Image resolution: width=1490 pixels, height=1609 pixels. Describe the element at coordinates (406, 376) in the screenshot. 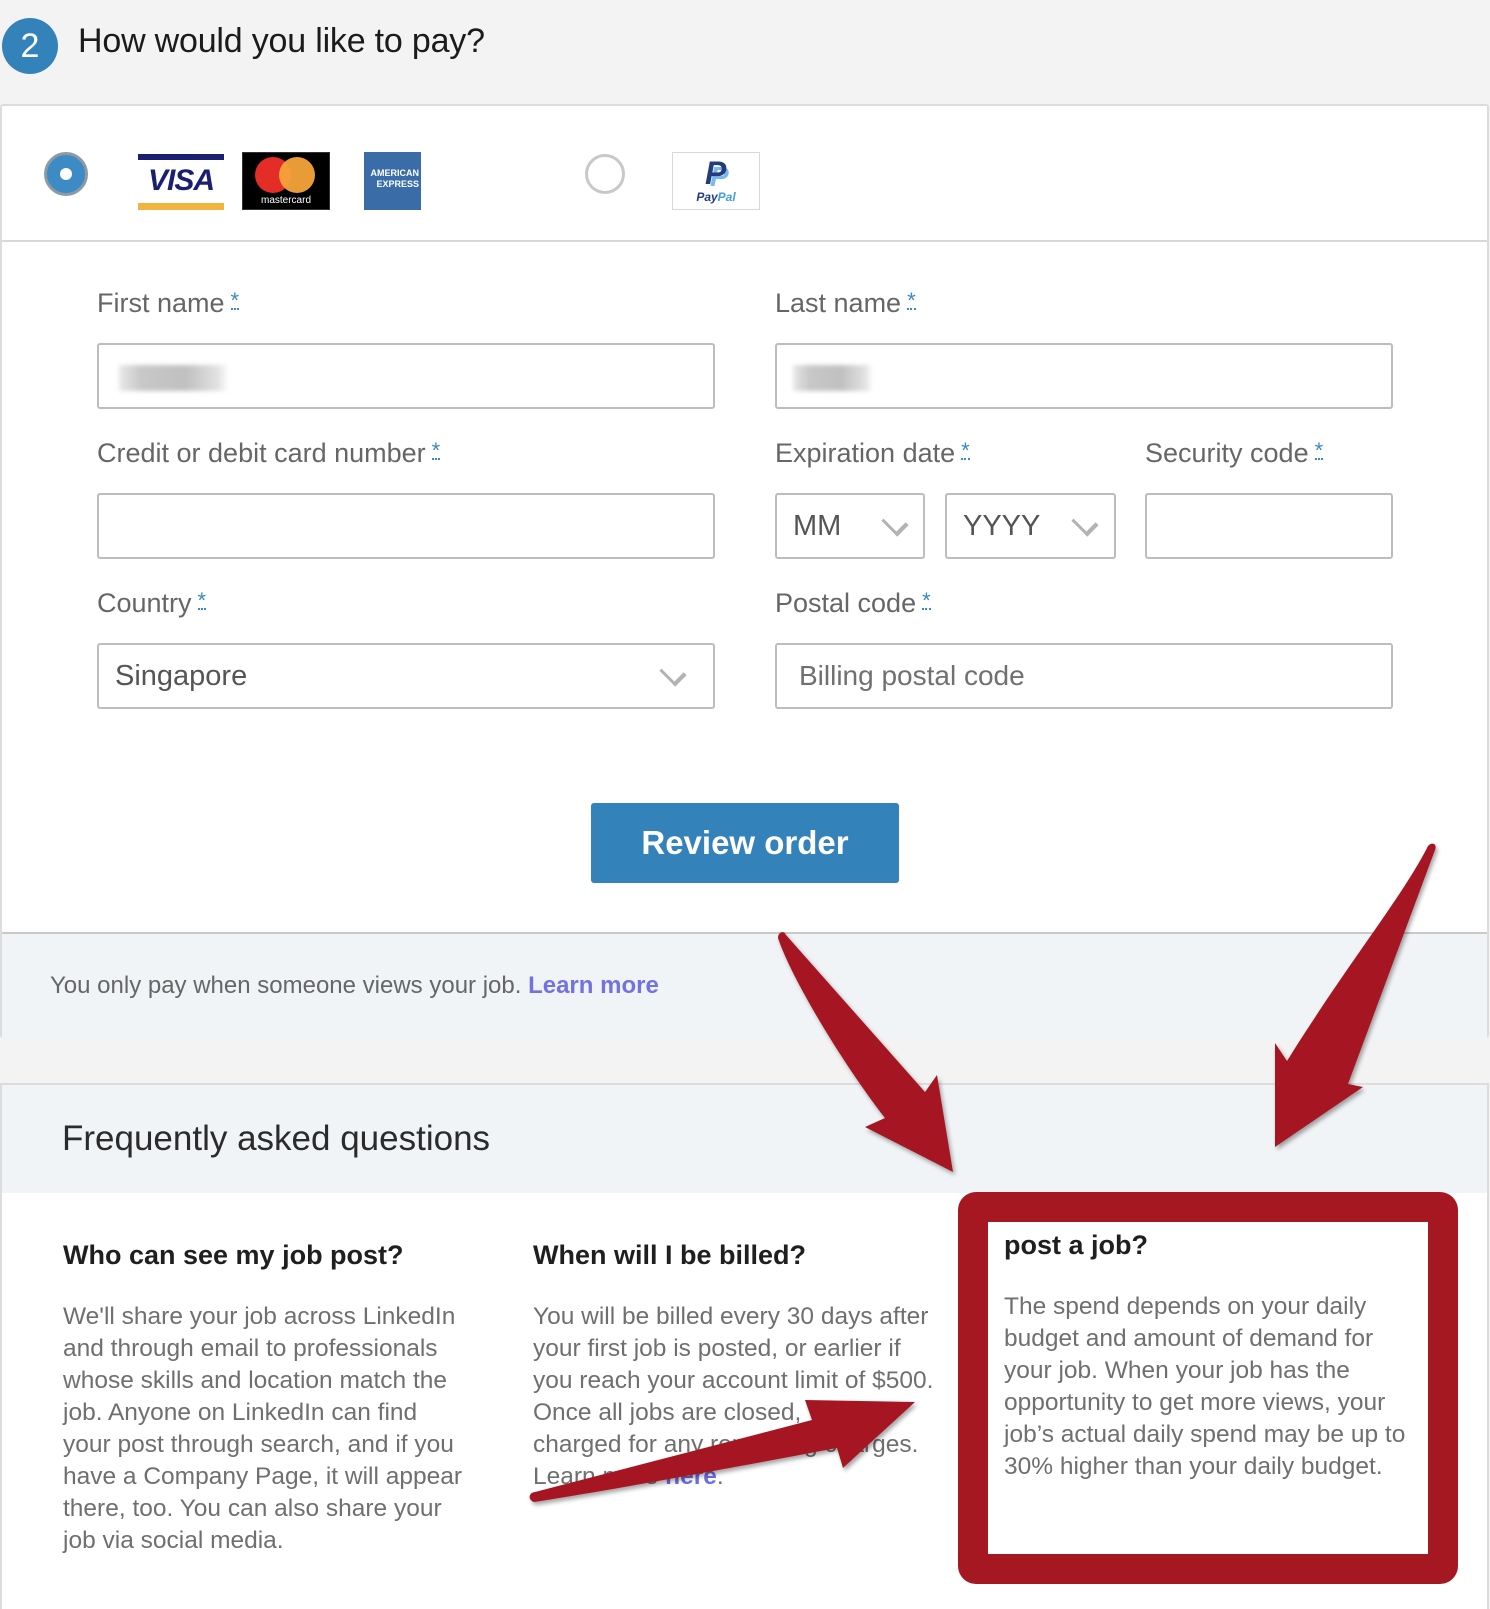

I see `first-name-input` at that location.